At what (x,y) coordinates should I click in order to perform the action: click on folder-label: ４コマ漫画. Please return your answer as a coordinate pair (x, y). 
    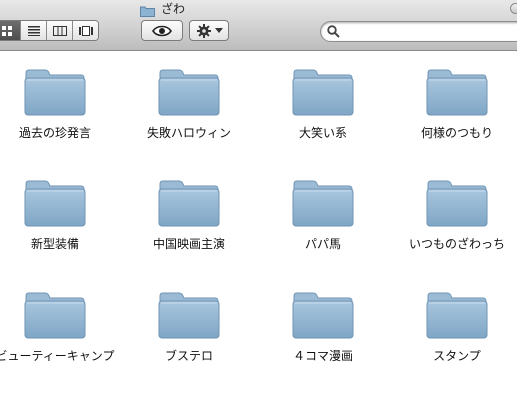
    Looking at the image, I should click on (322, 356).